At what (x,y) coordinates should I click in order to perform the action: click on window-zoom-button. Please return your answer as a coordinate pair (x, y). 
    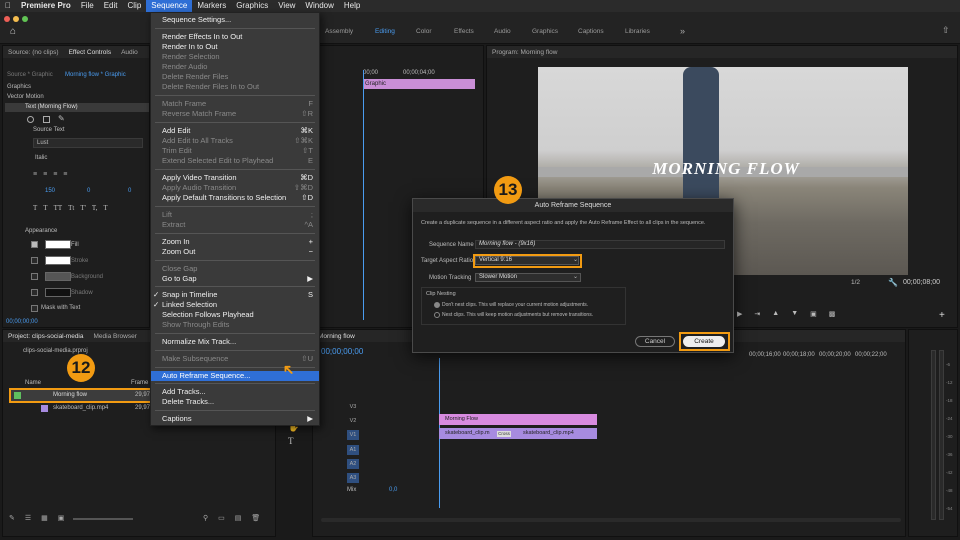
    Looking at the image, I should click on (25, 19).